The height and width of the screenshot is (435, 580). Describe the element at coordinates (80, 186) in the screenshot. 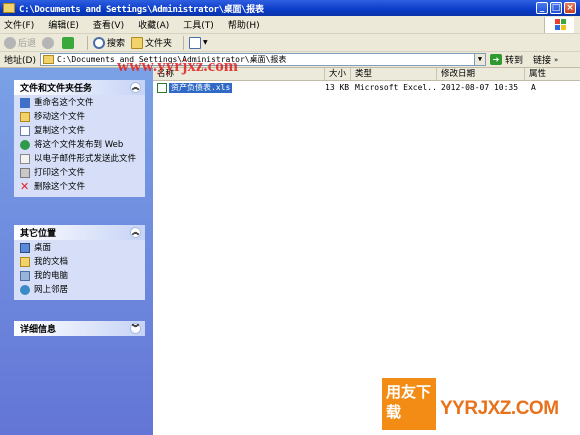

I see `task-delete: ✕ 删除这个文件` at that location.